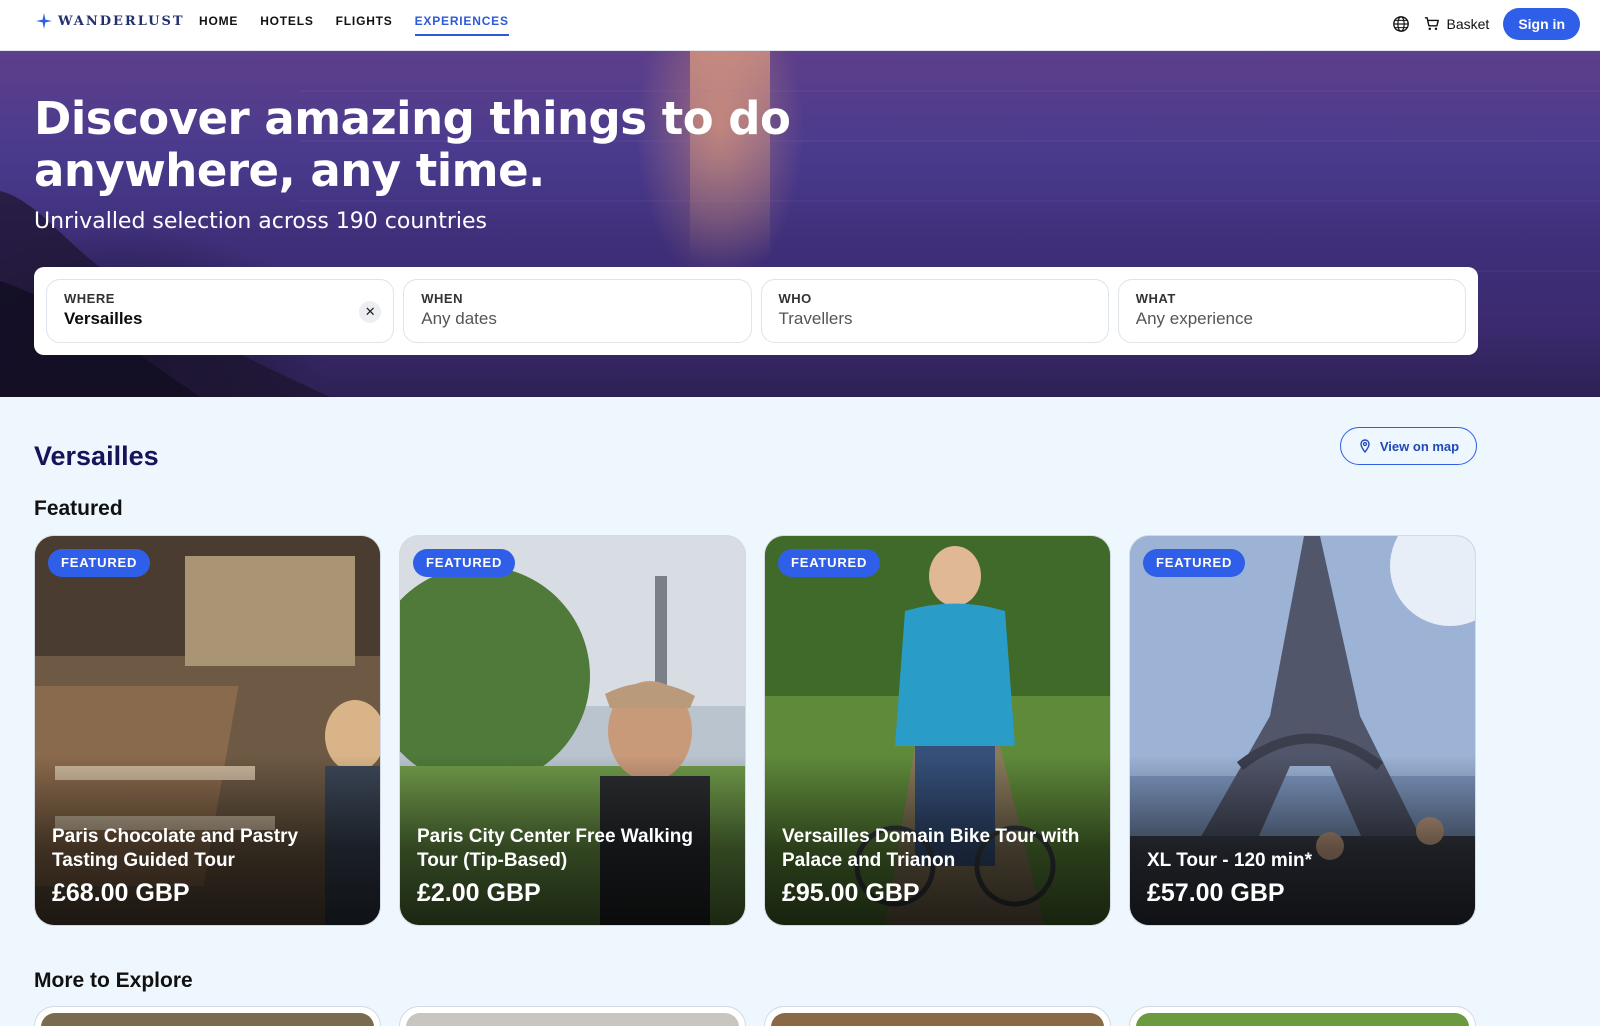 The width and height of the screenshot is (1600, 1026). What do you see at coordinates (121, 21) in the screenshot?
I see `logo-text: WANDERLUST` at bounding box center [121, 21].